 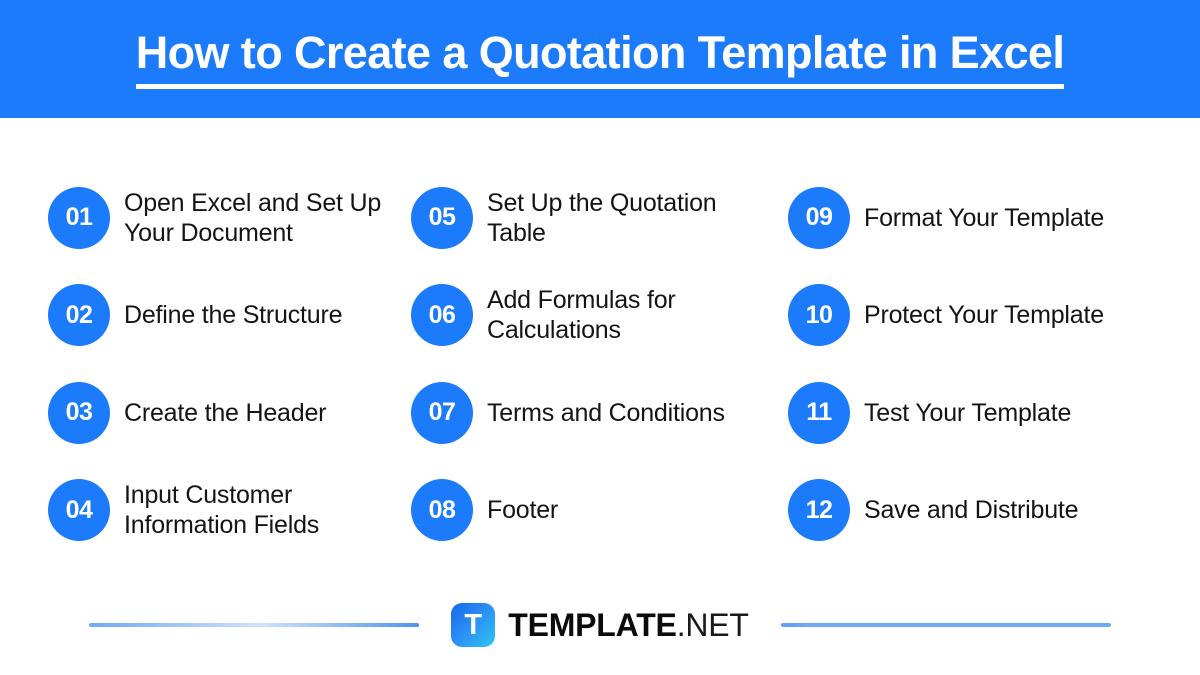 I want to click on step-label: Save and Distribute, so click(x=971, y=510).